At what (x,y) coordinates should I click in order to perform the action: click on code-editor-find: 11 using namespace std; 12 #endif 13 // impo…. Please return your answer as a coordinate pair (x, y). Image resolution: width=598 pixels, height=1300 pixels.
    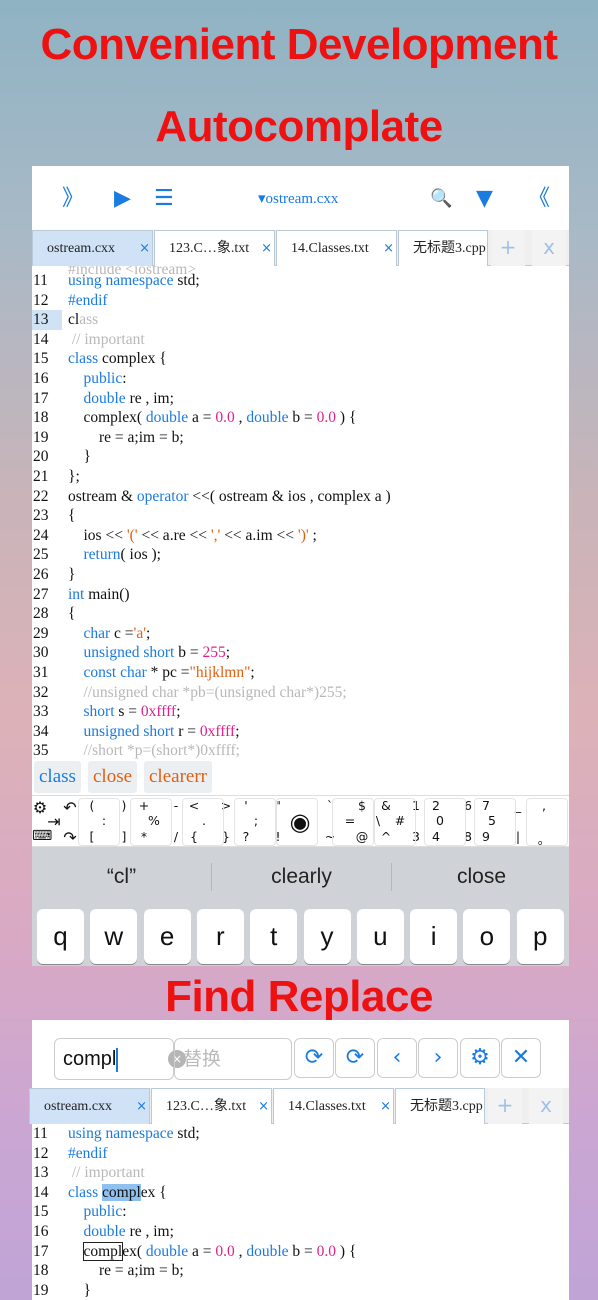
    Looking at the image, I should click on (300, 1212).